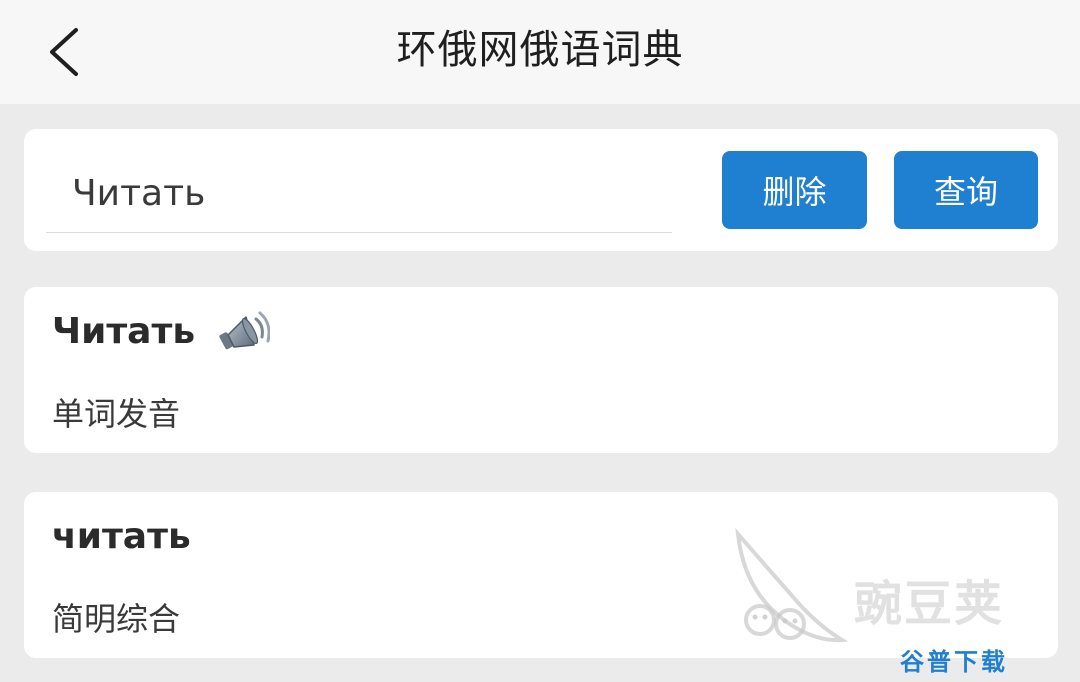 The width and height of the screenshot is (1080, 682). I want to click on query-button: 查询, so click(966, 190).